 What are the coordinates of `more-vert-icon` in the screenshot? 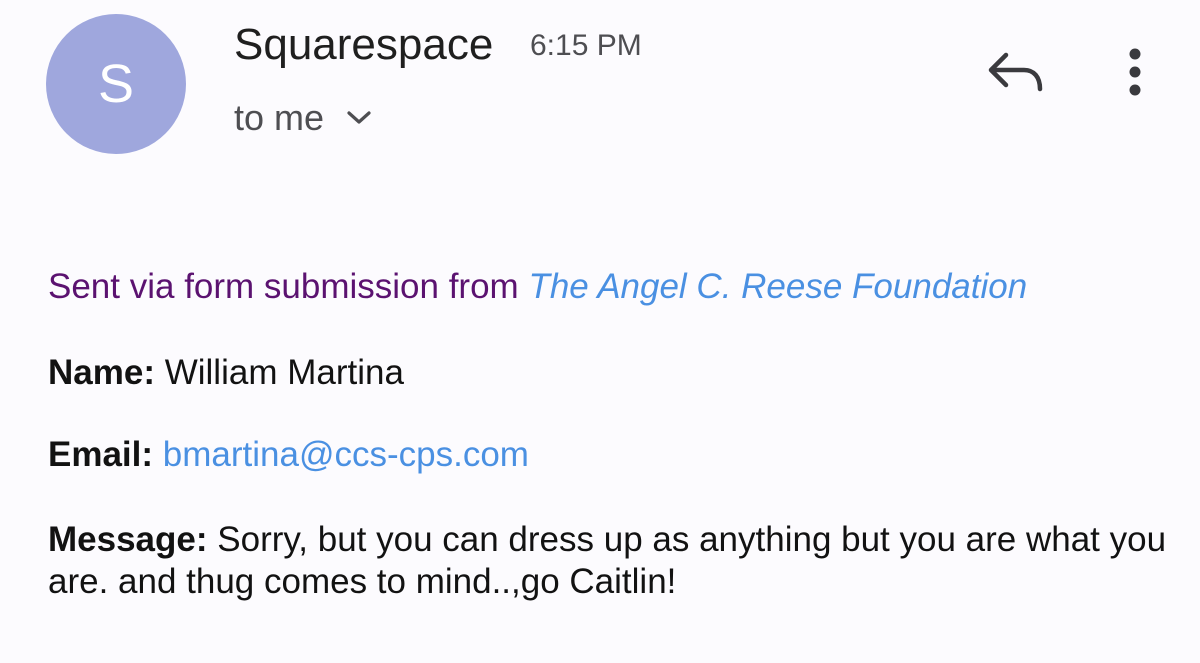 It's located at (1135, 74).